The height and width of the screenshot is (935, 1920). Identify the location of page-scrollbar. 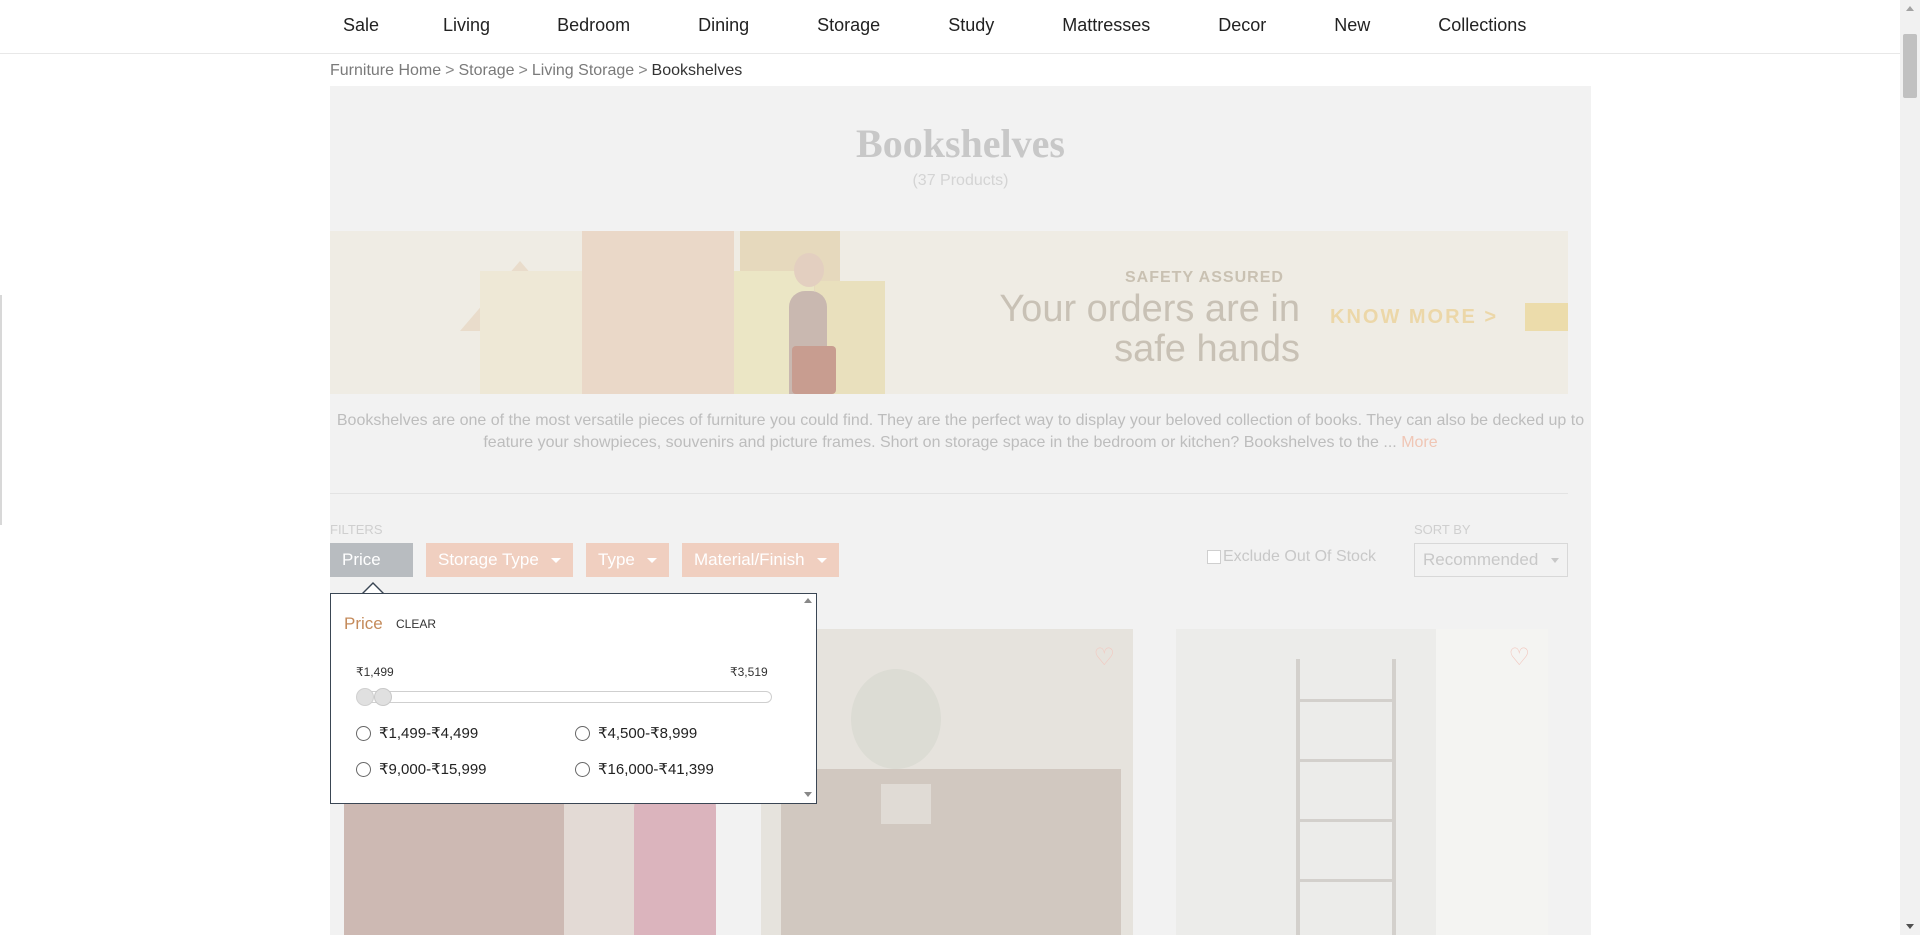
(1910, 467).